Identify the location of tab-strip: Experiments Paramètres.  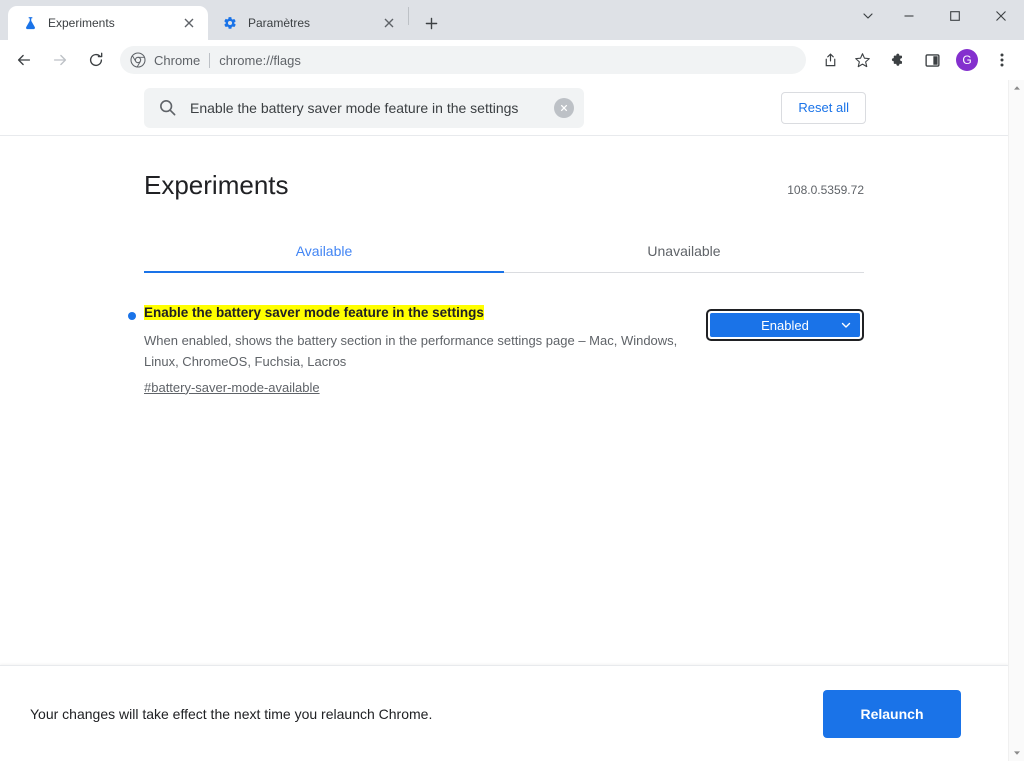
(512, 20).